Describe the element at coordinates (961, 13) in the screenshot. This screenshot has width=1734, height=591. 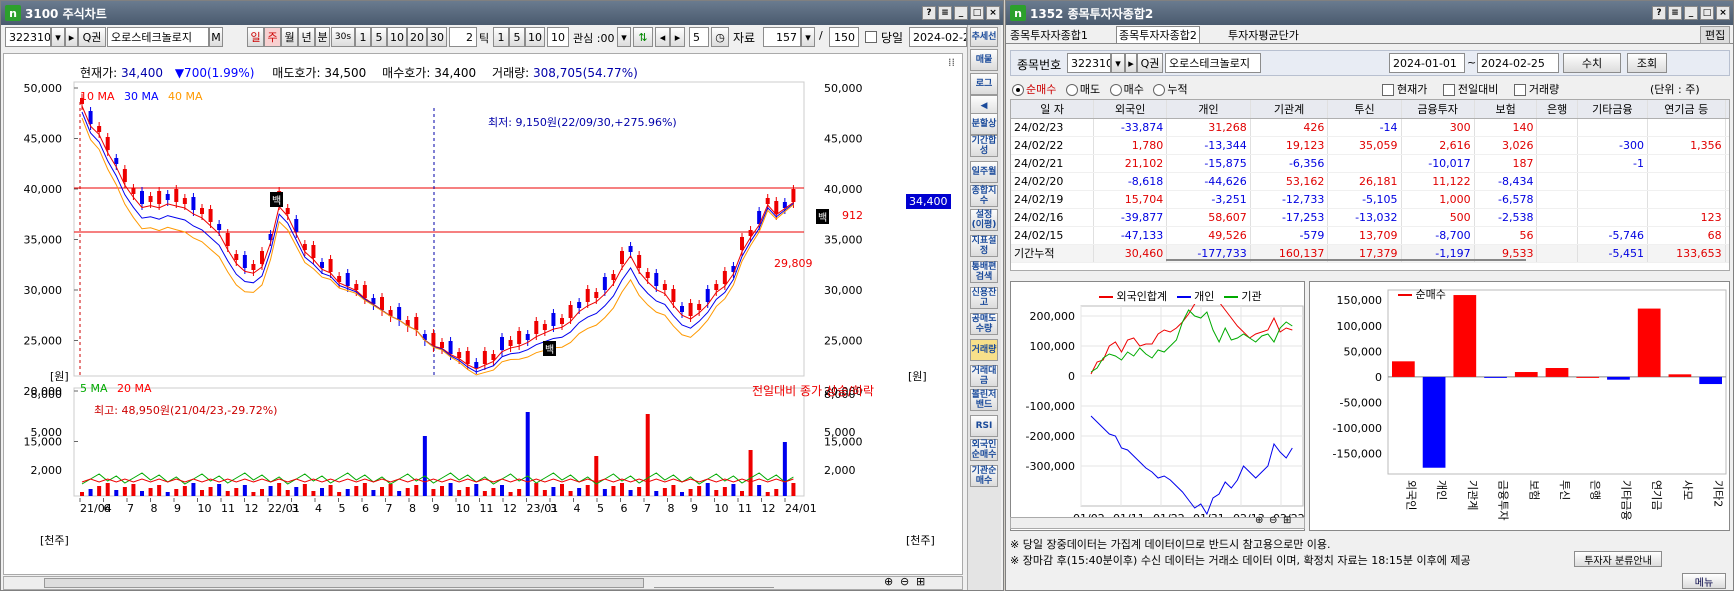
I see `minimize-icon: _` at that location.